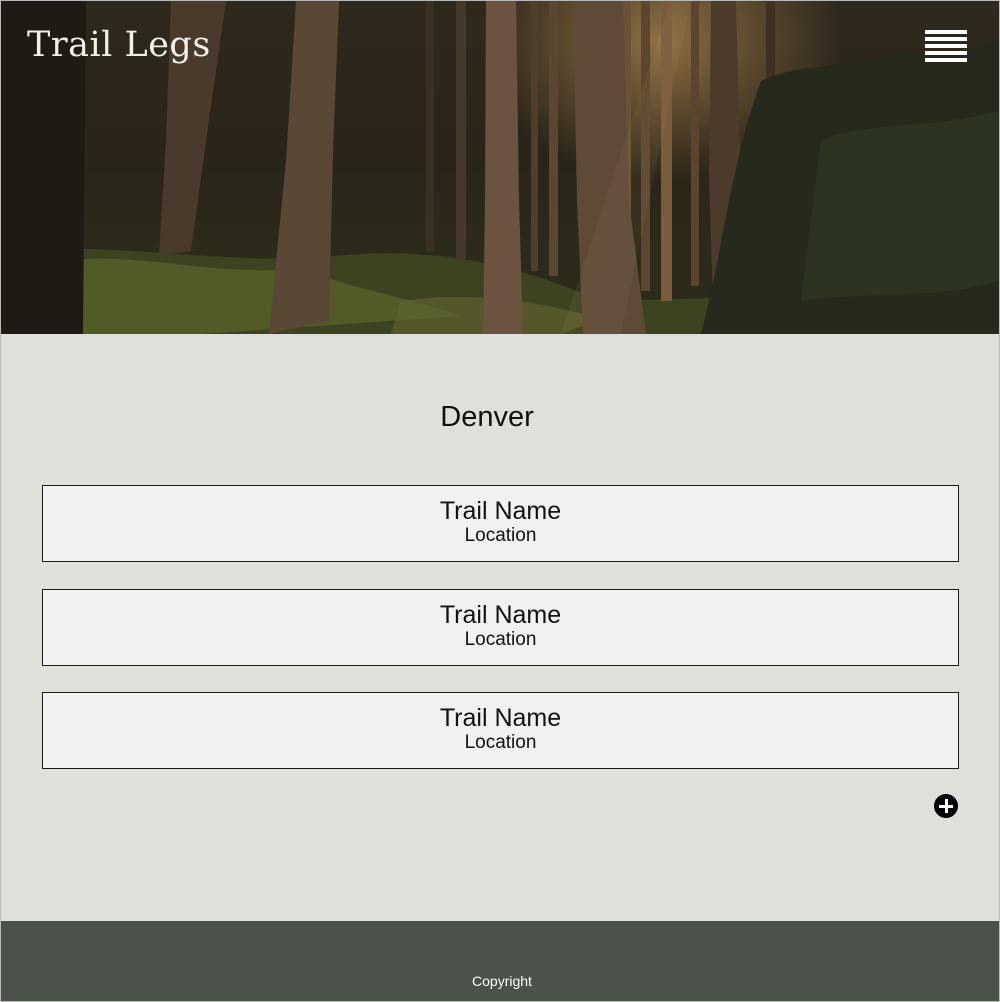 This screenshot has height=1002, width=1000. I want to click on brand-logo: Trail Legs, so click(119, 45).